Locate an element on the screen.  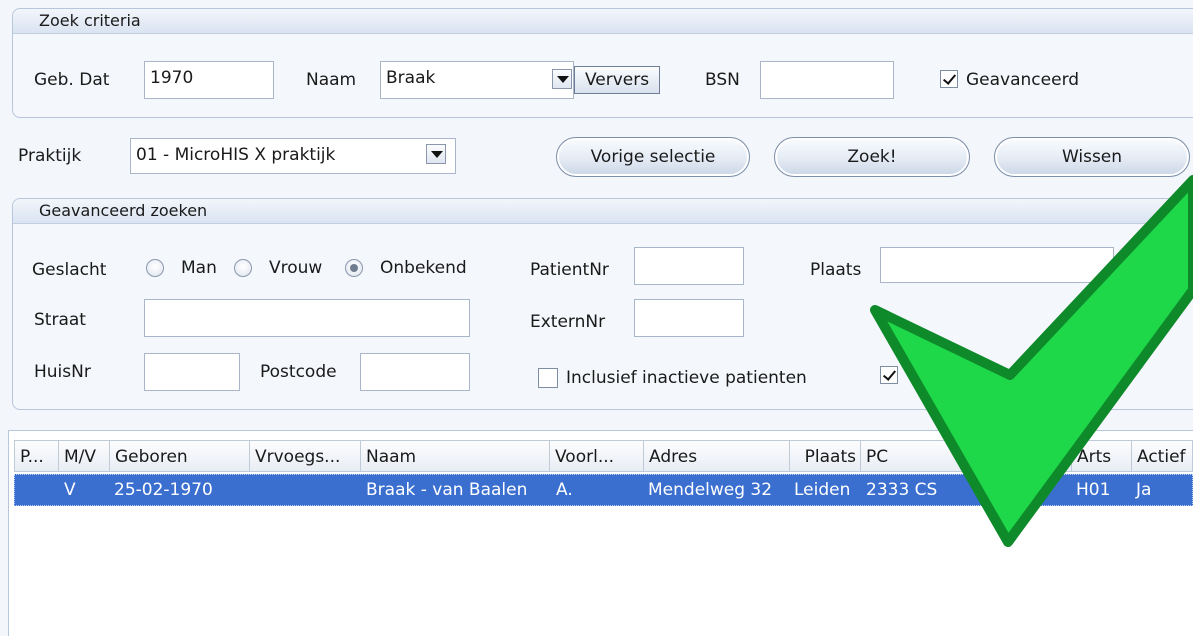
geb-dat-label: Geb. Dat is located at coordinates (72, 80).